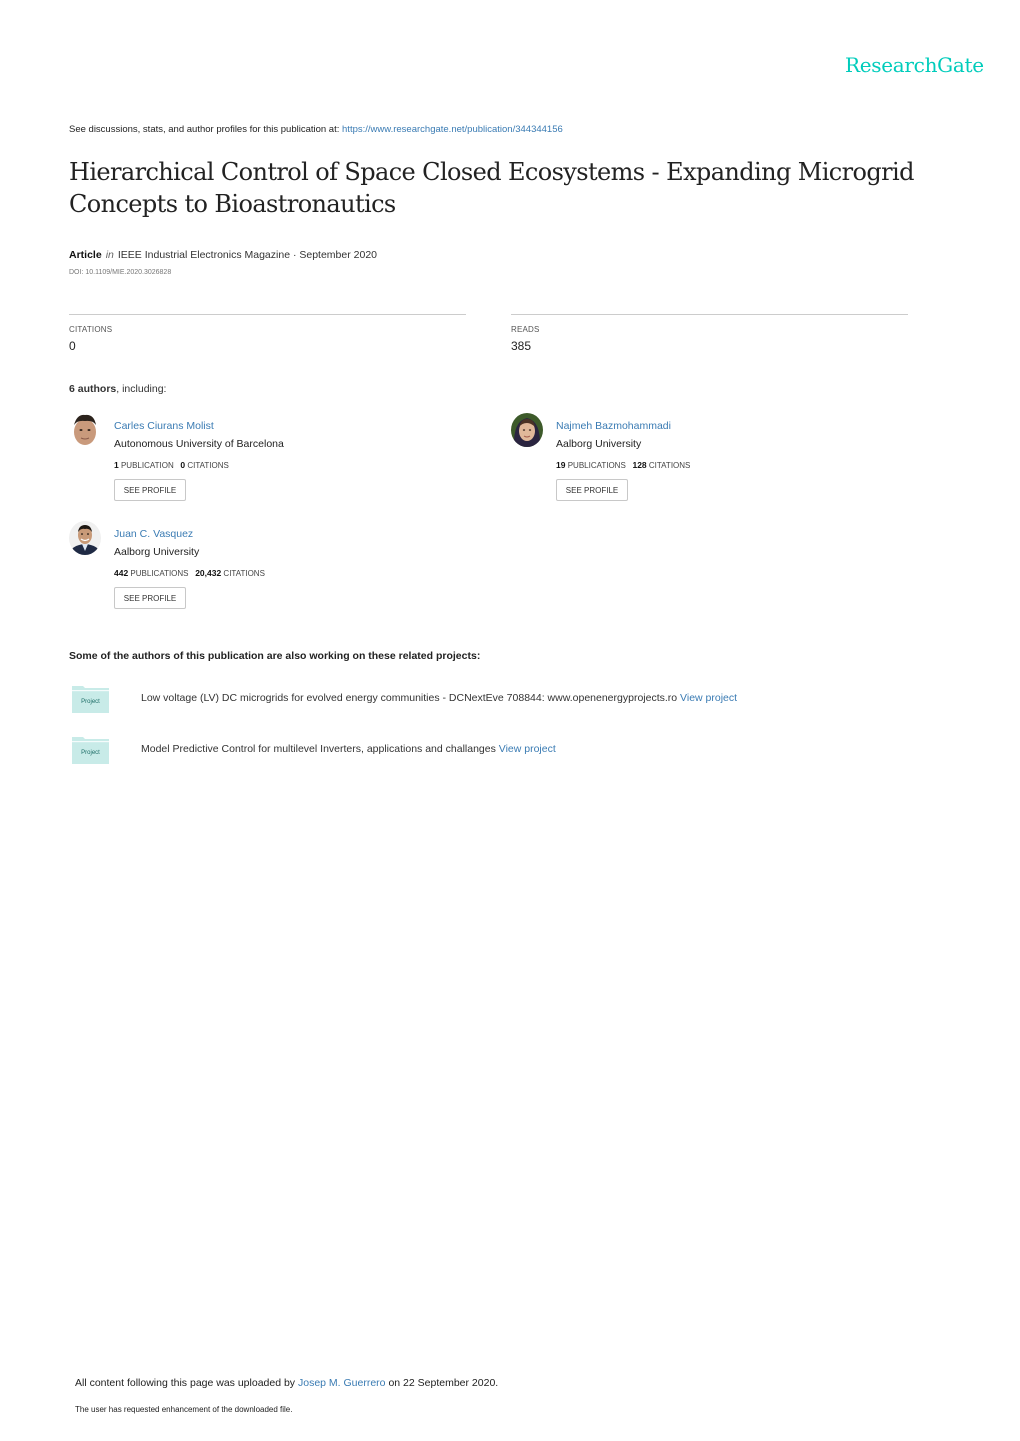 This screenshot has height=1441, width=1020. Describe the element at coordinates (93, 389) in the screenshot. I see `authors-count: 6 authors` at that location.